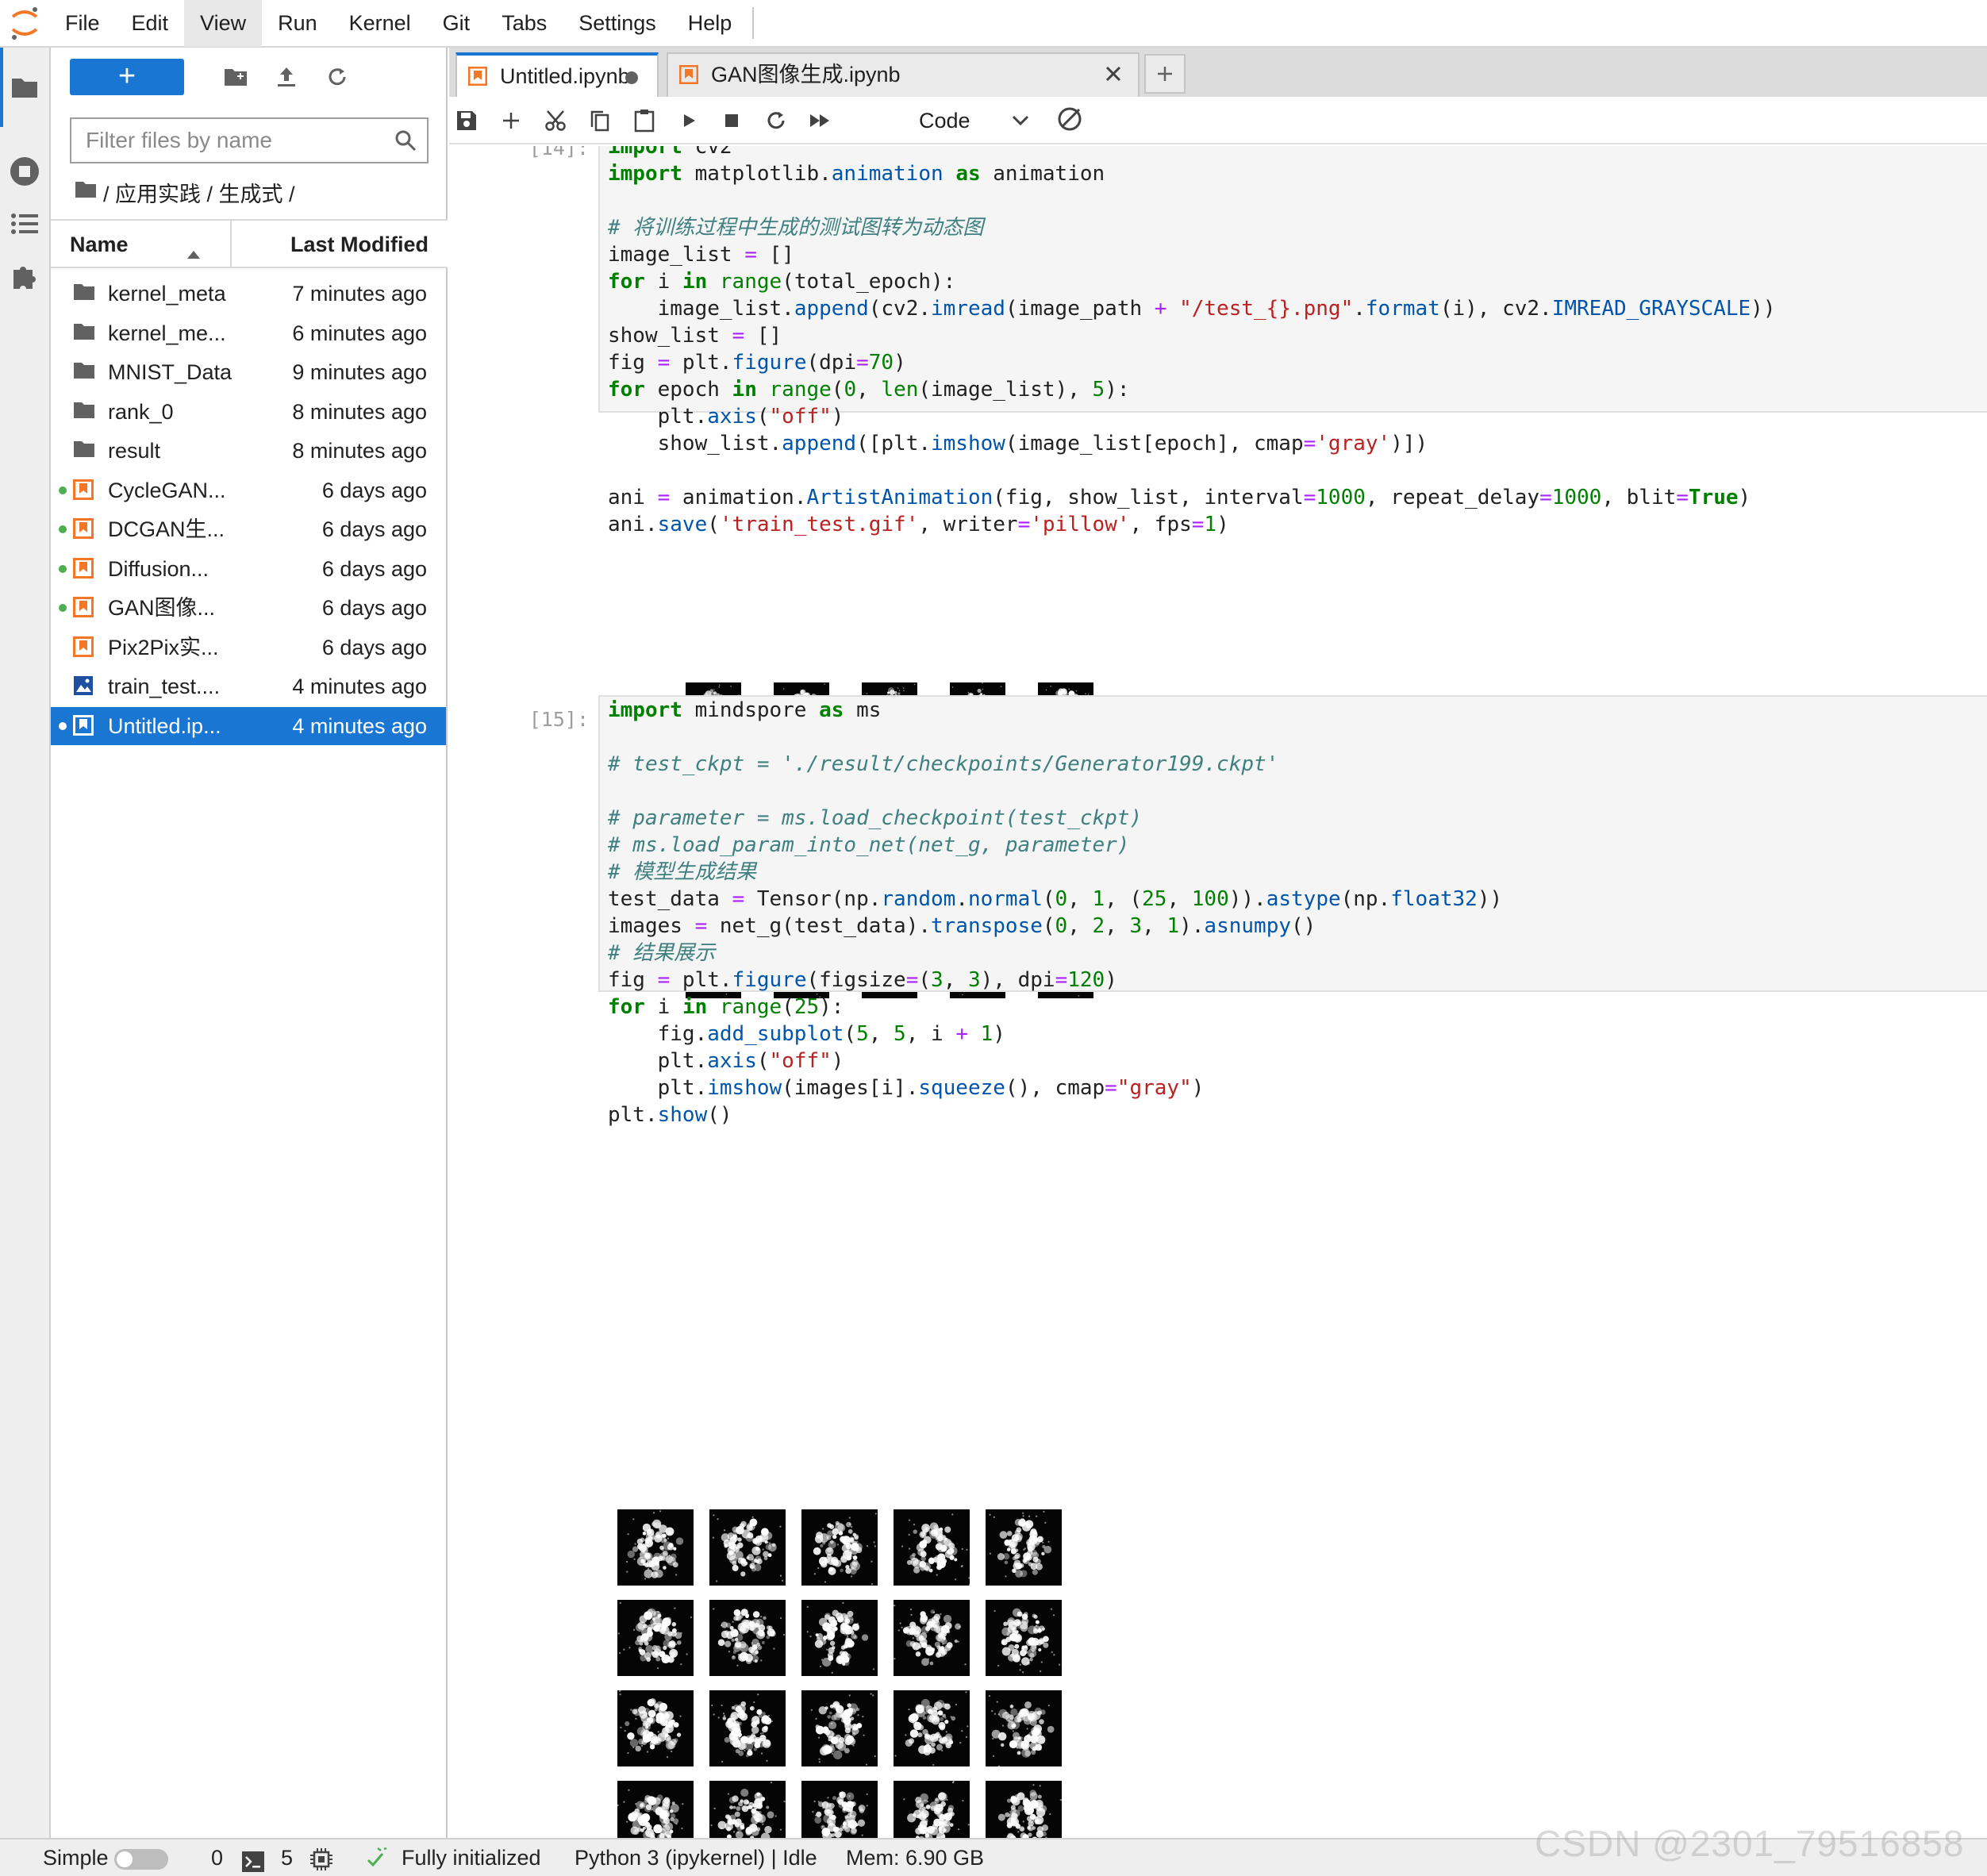  I want to click on home-folder-icon, so click(86, 192).